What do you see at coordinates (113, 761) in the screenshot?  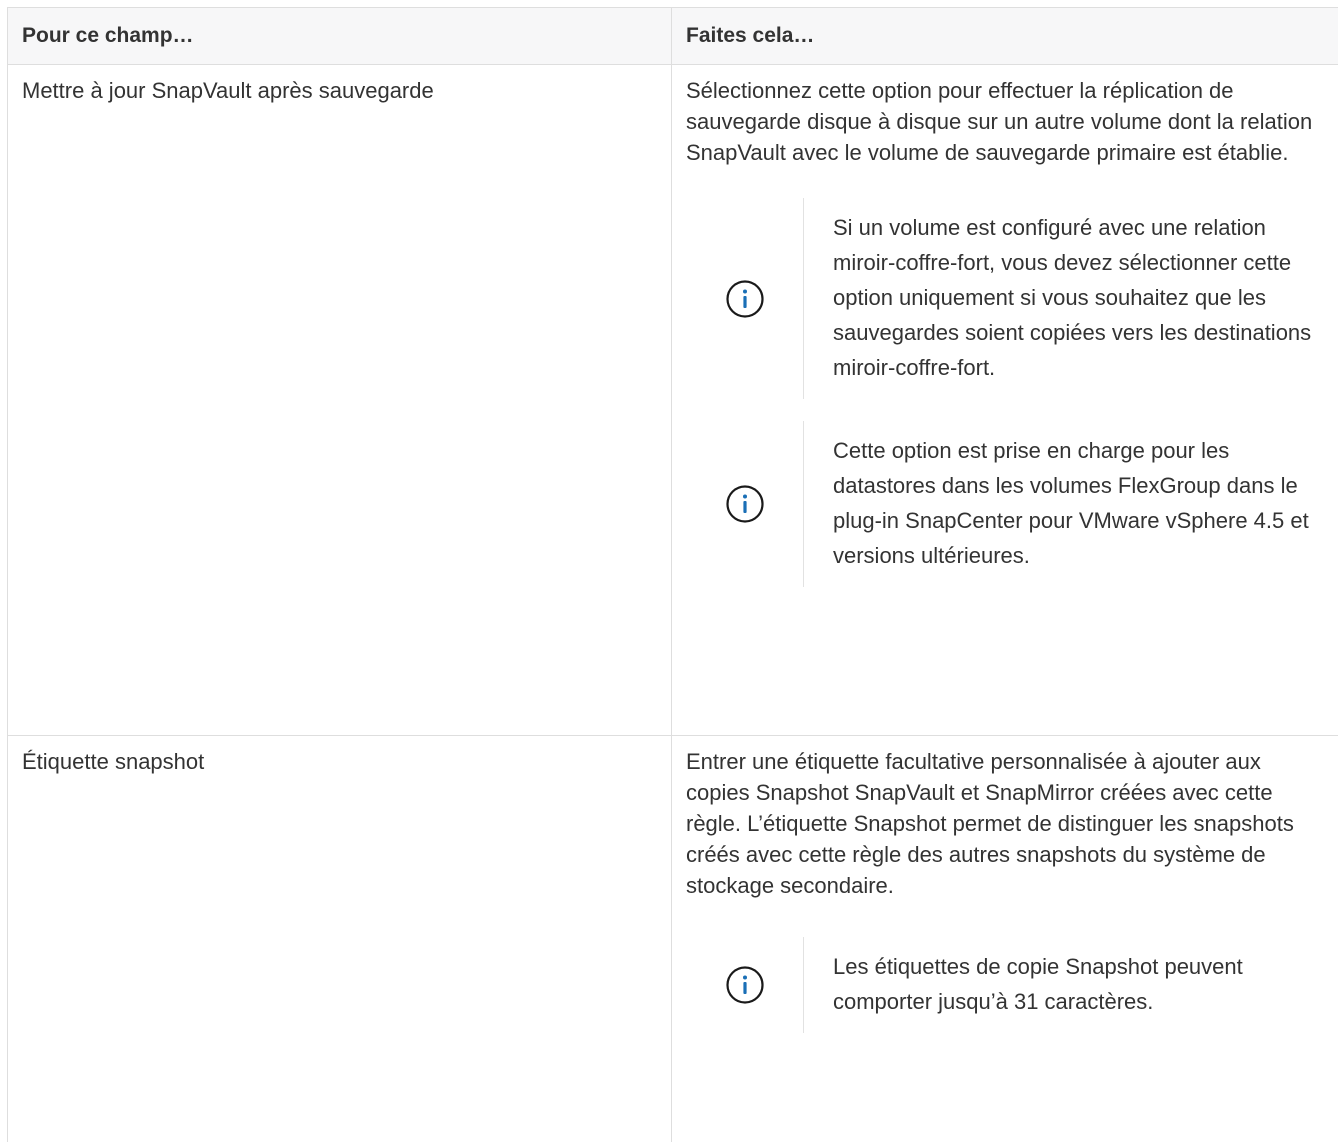 I see `field-name: Étiquette snapshot` at bounding box center [113, 761].